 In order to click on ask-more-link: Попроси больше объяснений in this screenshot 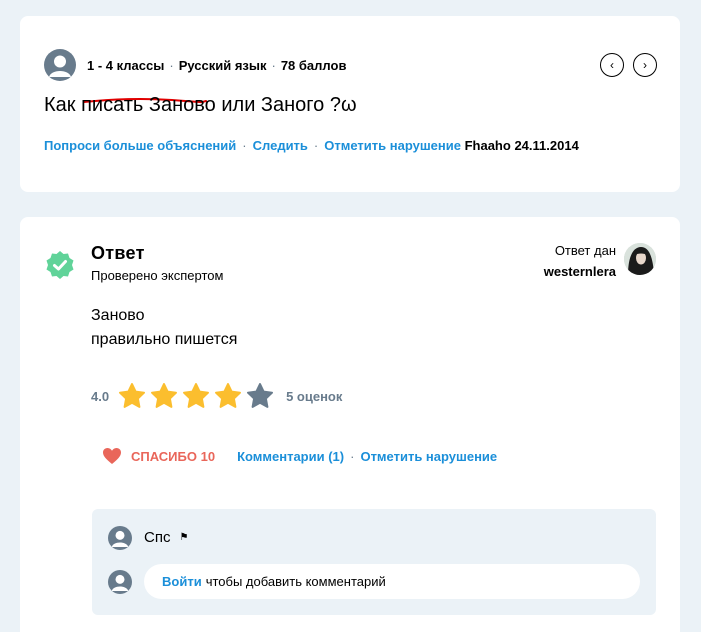, I will do `click(140, 145)`.